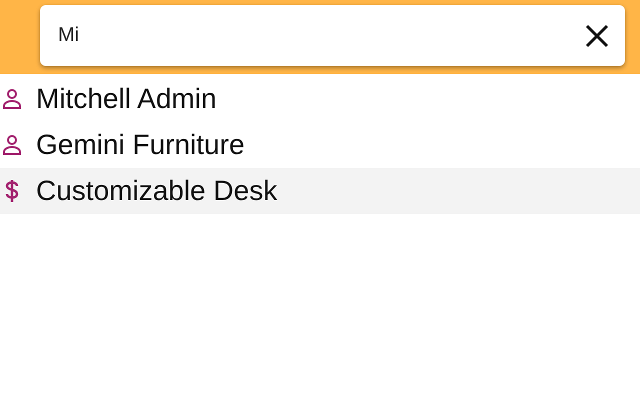  I want to click on result-item: Customizable Desk, so click(320, 191).